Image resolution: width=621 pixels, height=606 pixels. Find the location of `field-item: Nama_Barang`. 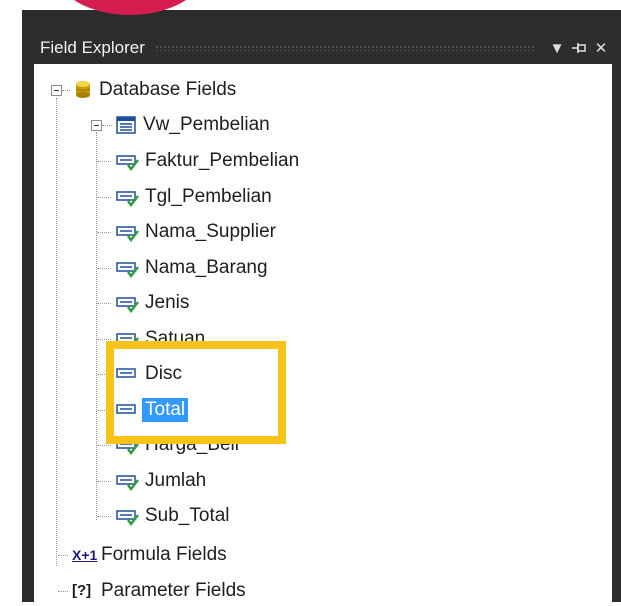

field-item: Nama_Barang is located at coordinates (192, 268).